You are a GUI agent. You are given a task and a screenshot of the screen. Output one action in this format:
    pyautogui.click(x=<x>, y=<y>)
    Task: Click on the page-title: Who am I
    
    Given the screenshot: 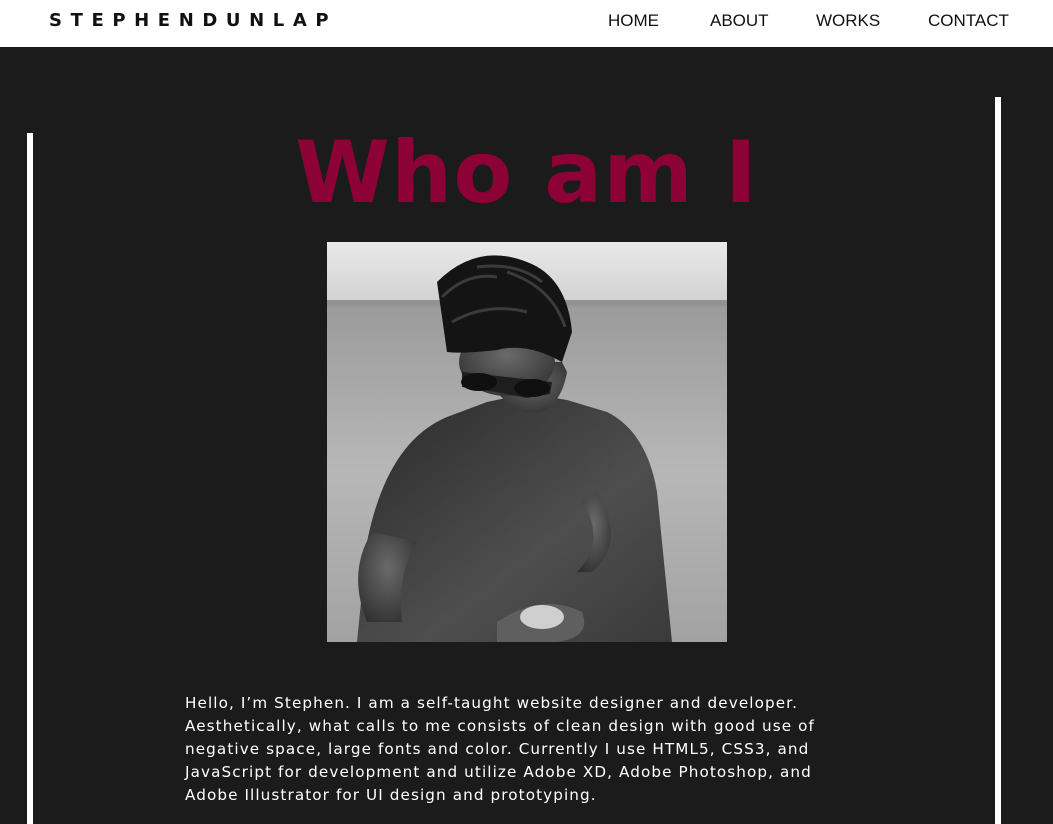 What is the action you would take?
    pyautogui.click(x=526, y=172)
    